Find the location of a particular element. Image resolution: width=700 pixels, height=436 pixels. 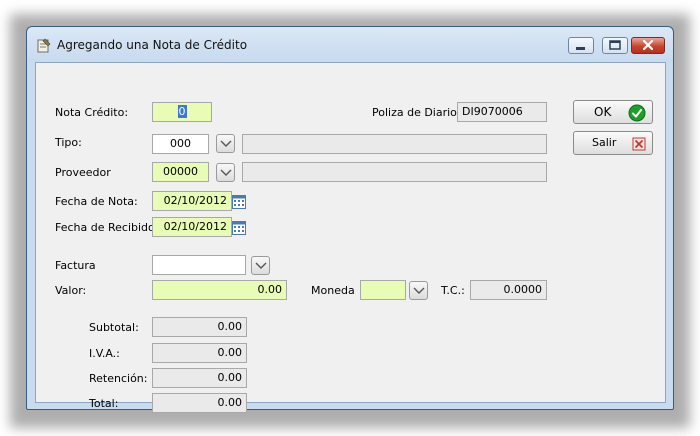

total-field: 0.00 is located at coordinates (199, 403).